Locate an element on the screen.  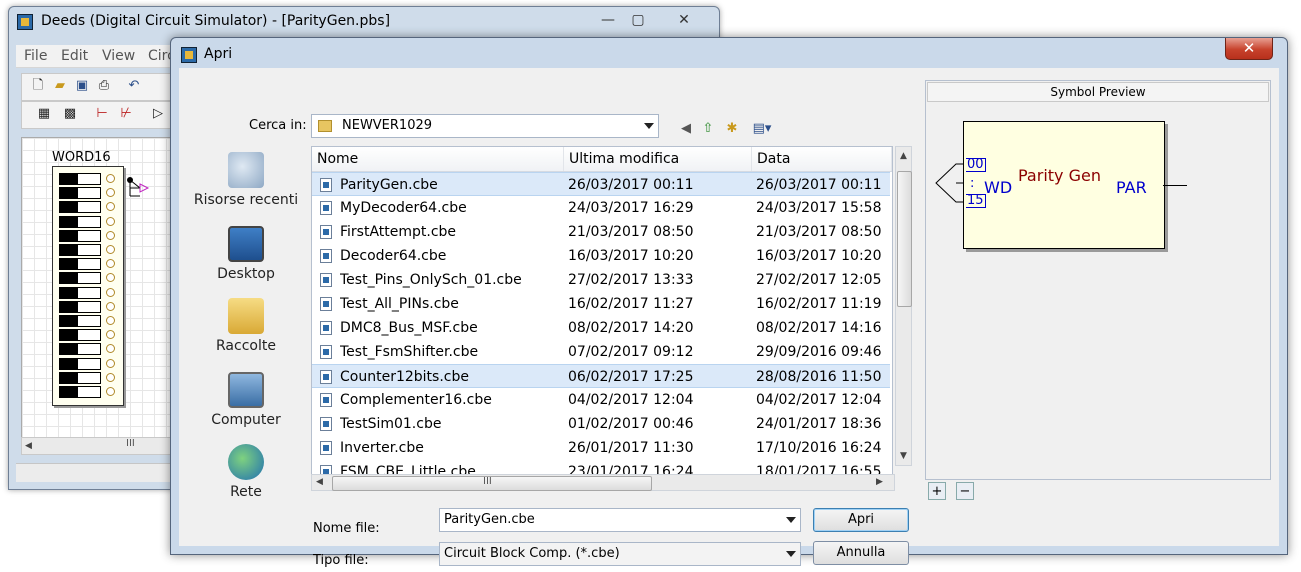
scroll-down-arrow-icon: ▼ is located at coordinates (903, 456).